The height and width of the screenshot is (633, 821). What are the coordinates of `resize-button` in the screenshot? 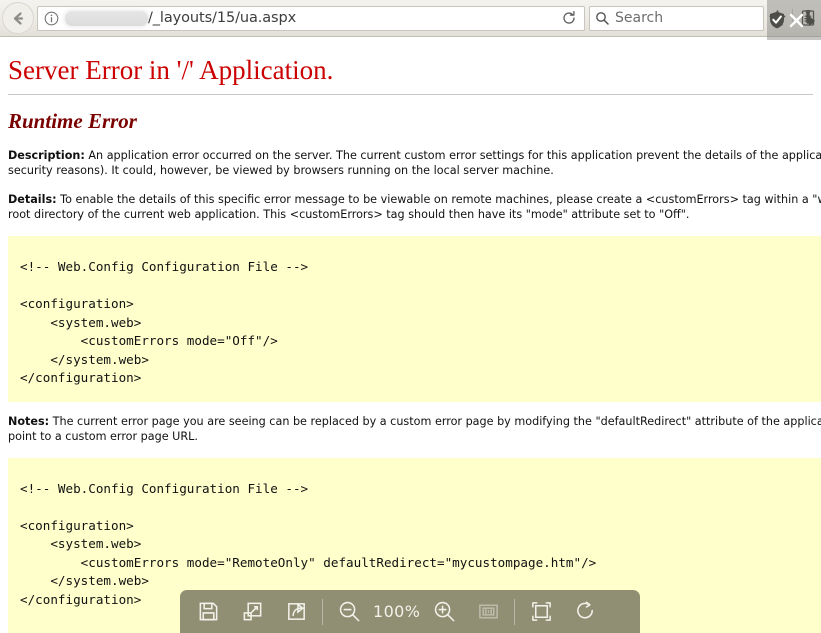 It's located at (252, 611).